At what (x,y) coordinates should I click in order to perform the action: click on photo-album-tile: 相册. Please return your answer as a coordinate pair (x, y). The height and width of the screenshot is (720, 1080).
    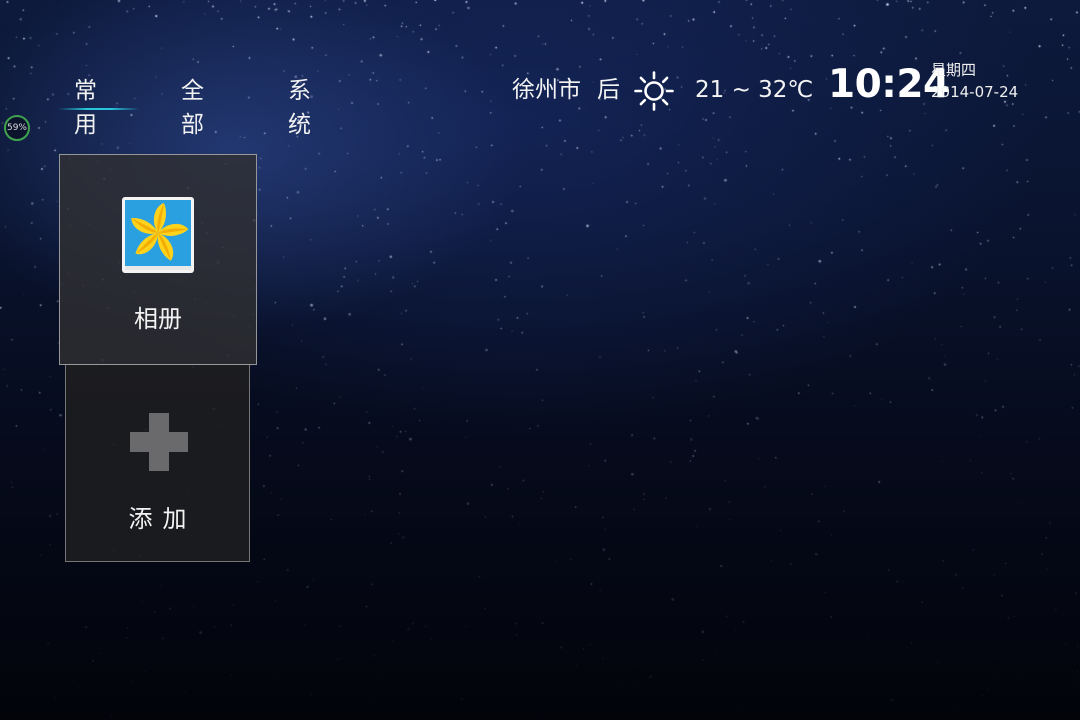
    Looking at the image, I should click on (158, 259).